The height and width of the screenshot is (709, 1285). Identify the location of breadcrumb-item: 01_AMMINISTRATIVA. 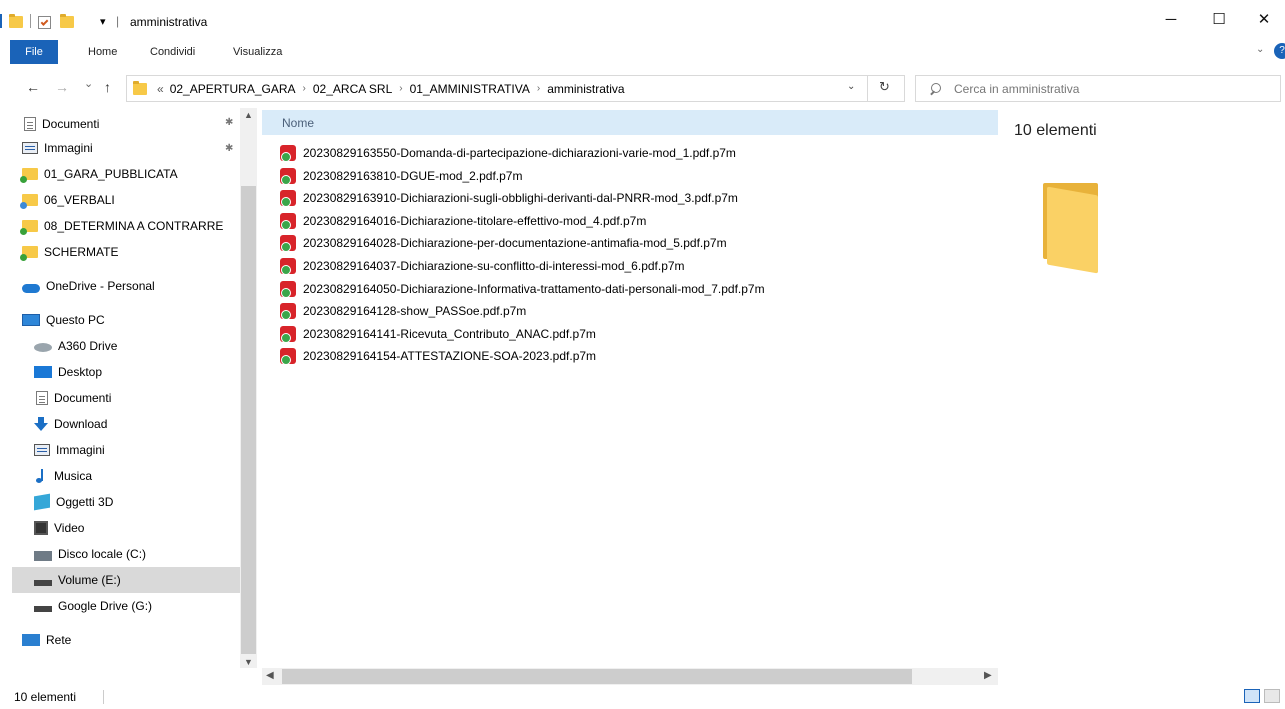
(470, 89).